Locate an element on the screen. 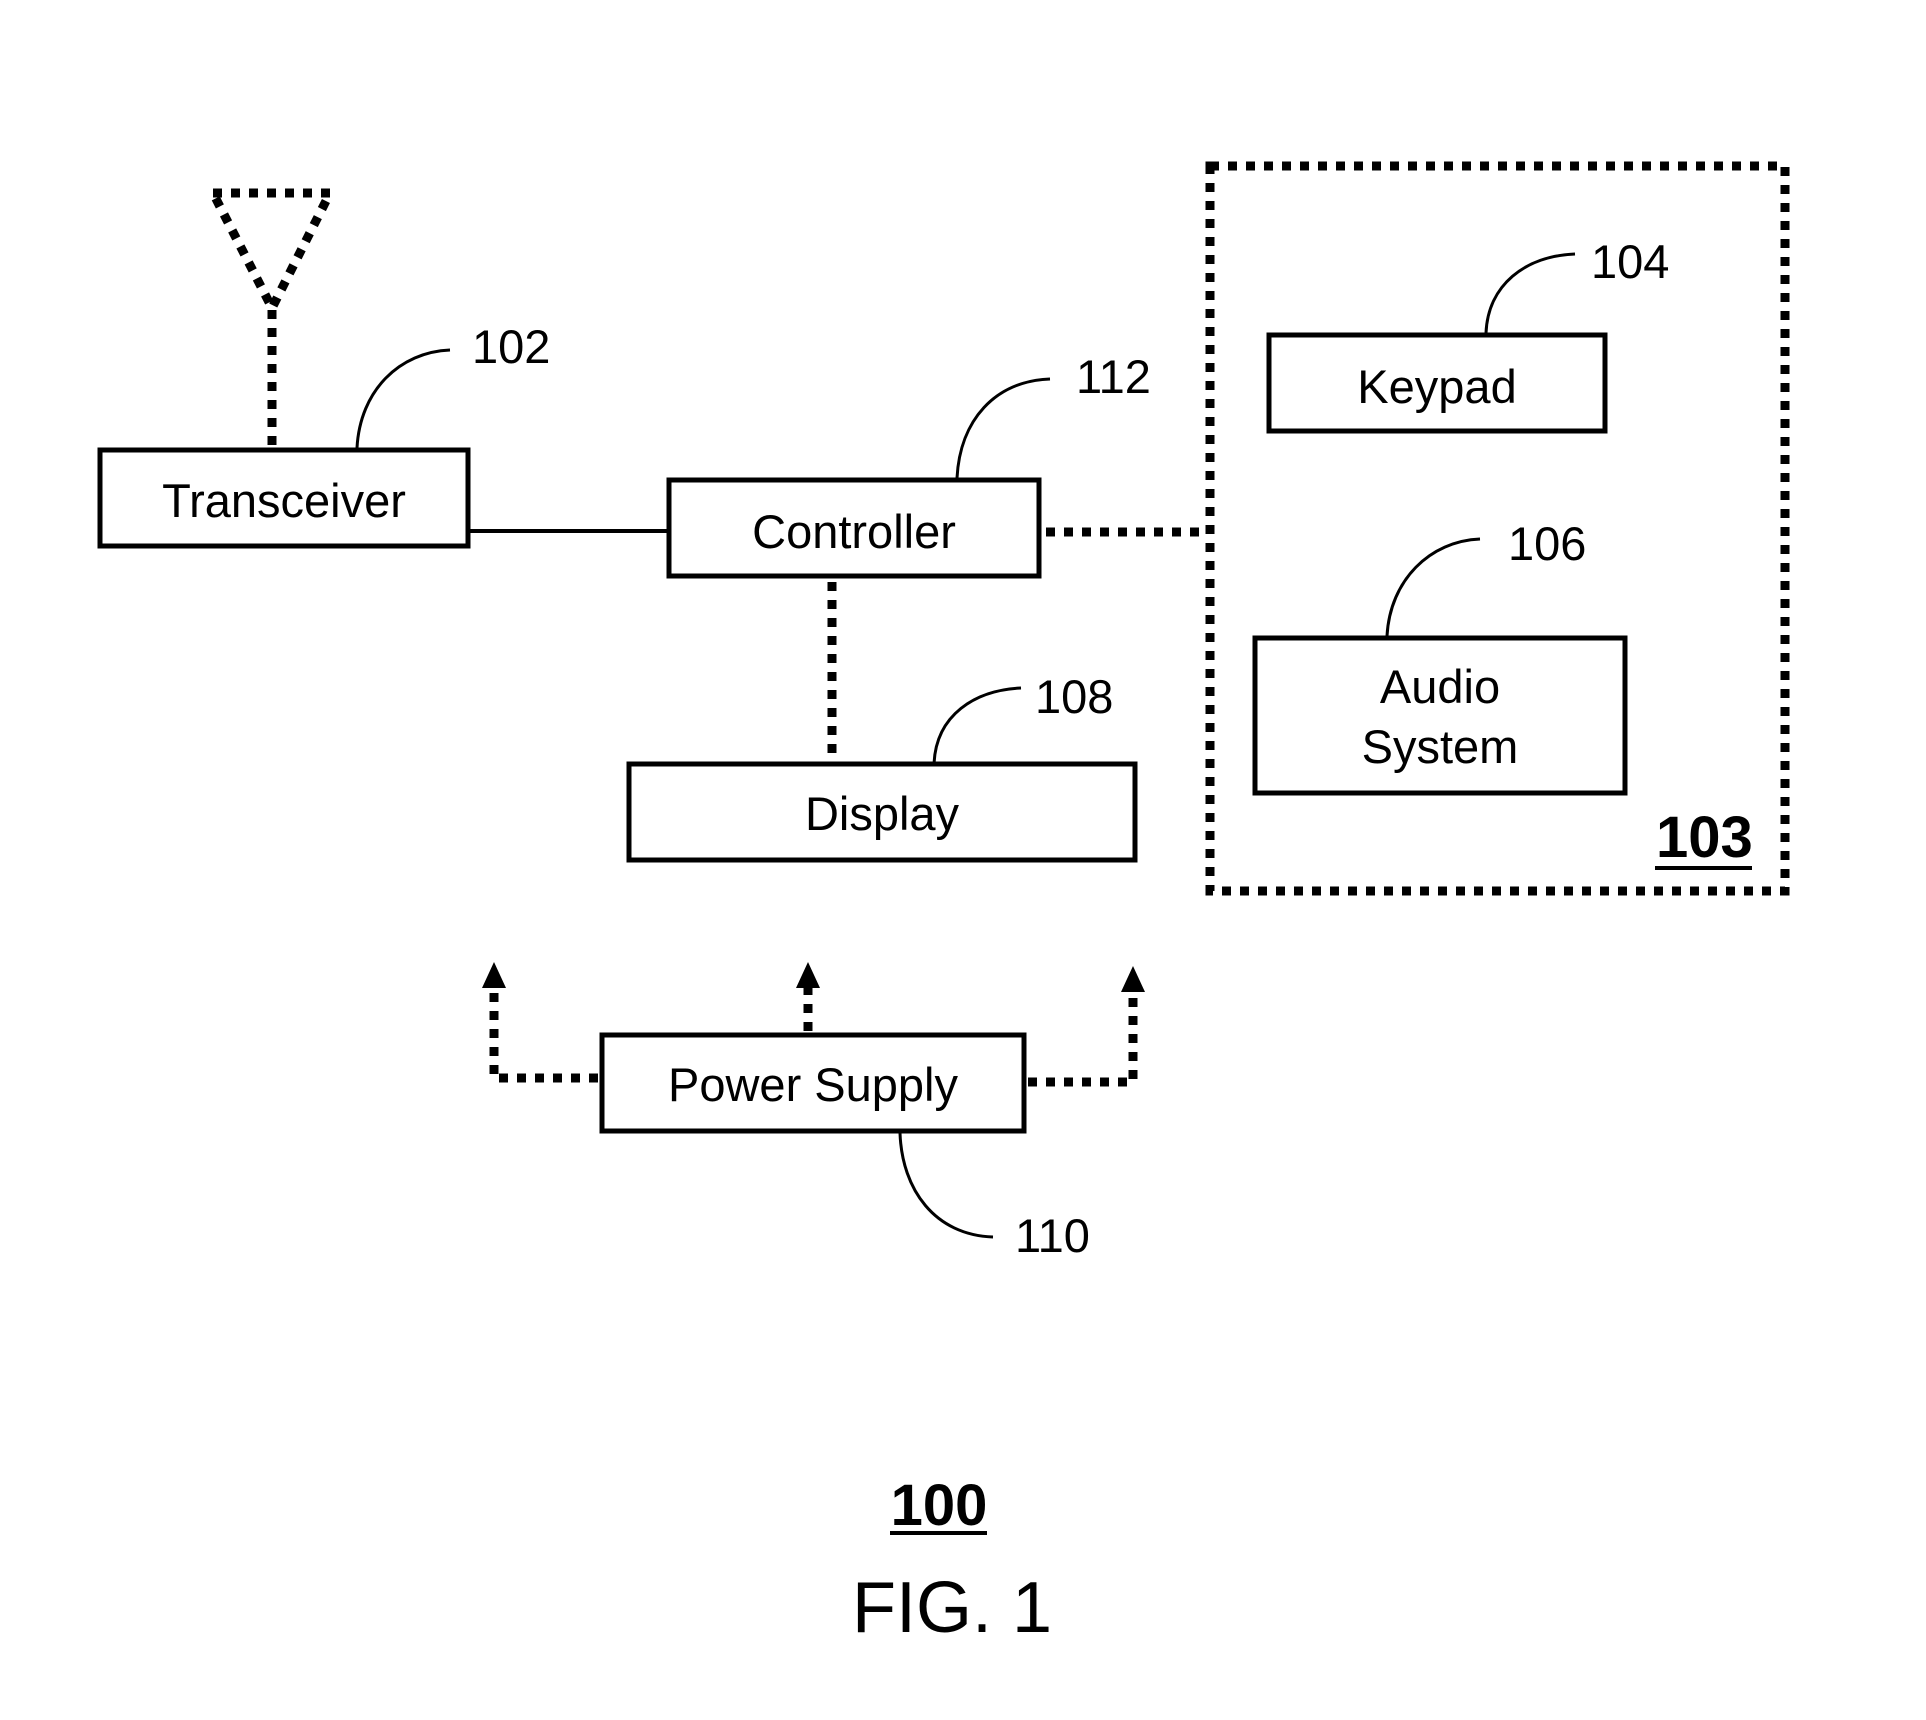 The height and width of the screenshot is (1720, 1926). figure-number: 100 is located at coordinates (939, 1505).